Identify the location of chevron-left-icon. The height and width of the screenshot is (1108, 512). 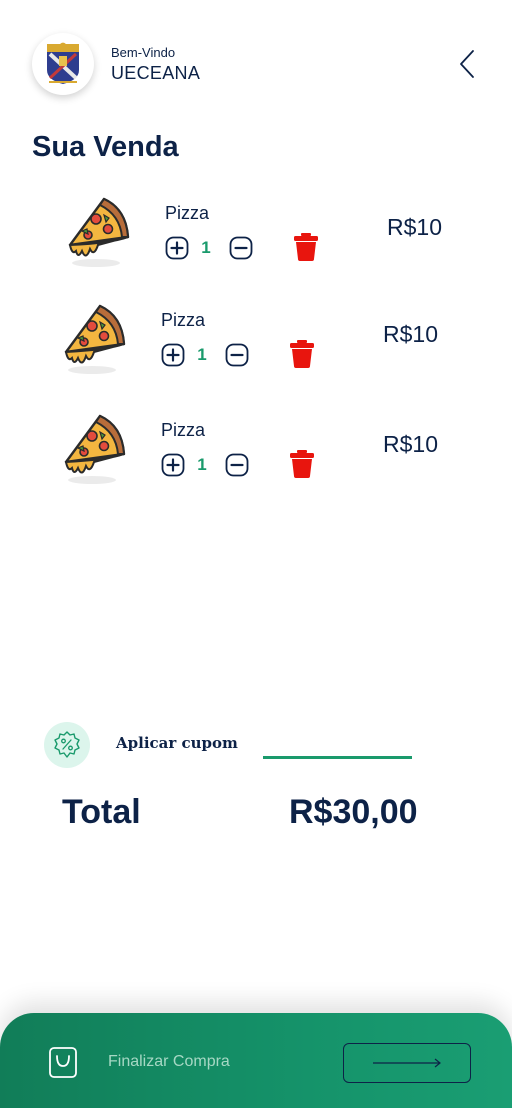
(467, 64).